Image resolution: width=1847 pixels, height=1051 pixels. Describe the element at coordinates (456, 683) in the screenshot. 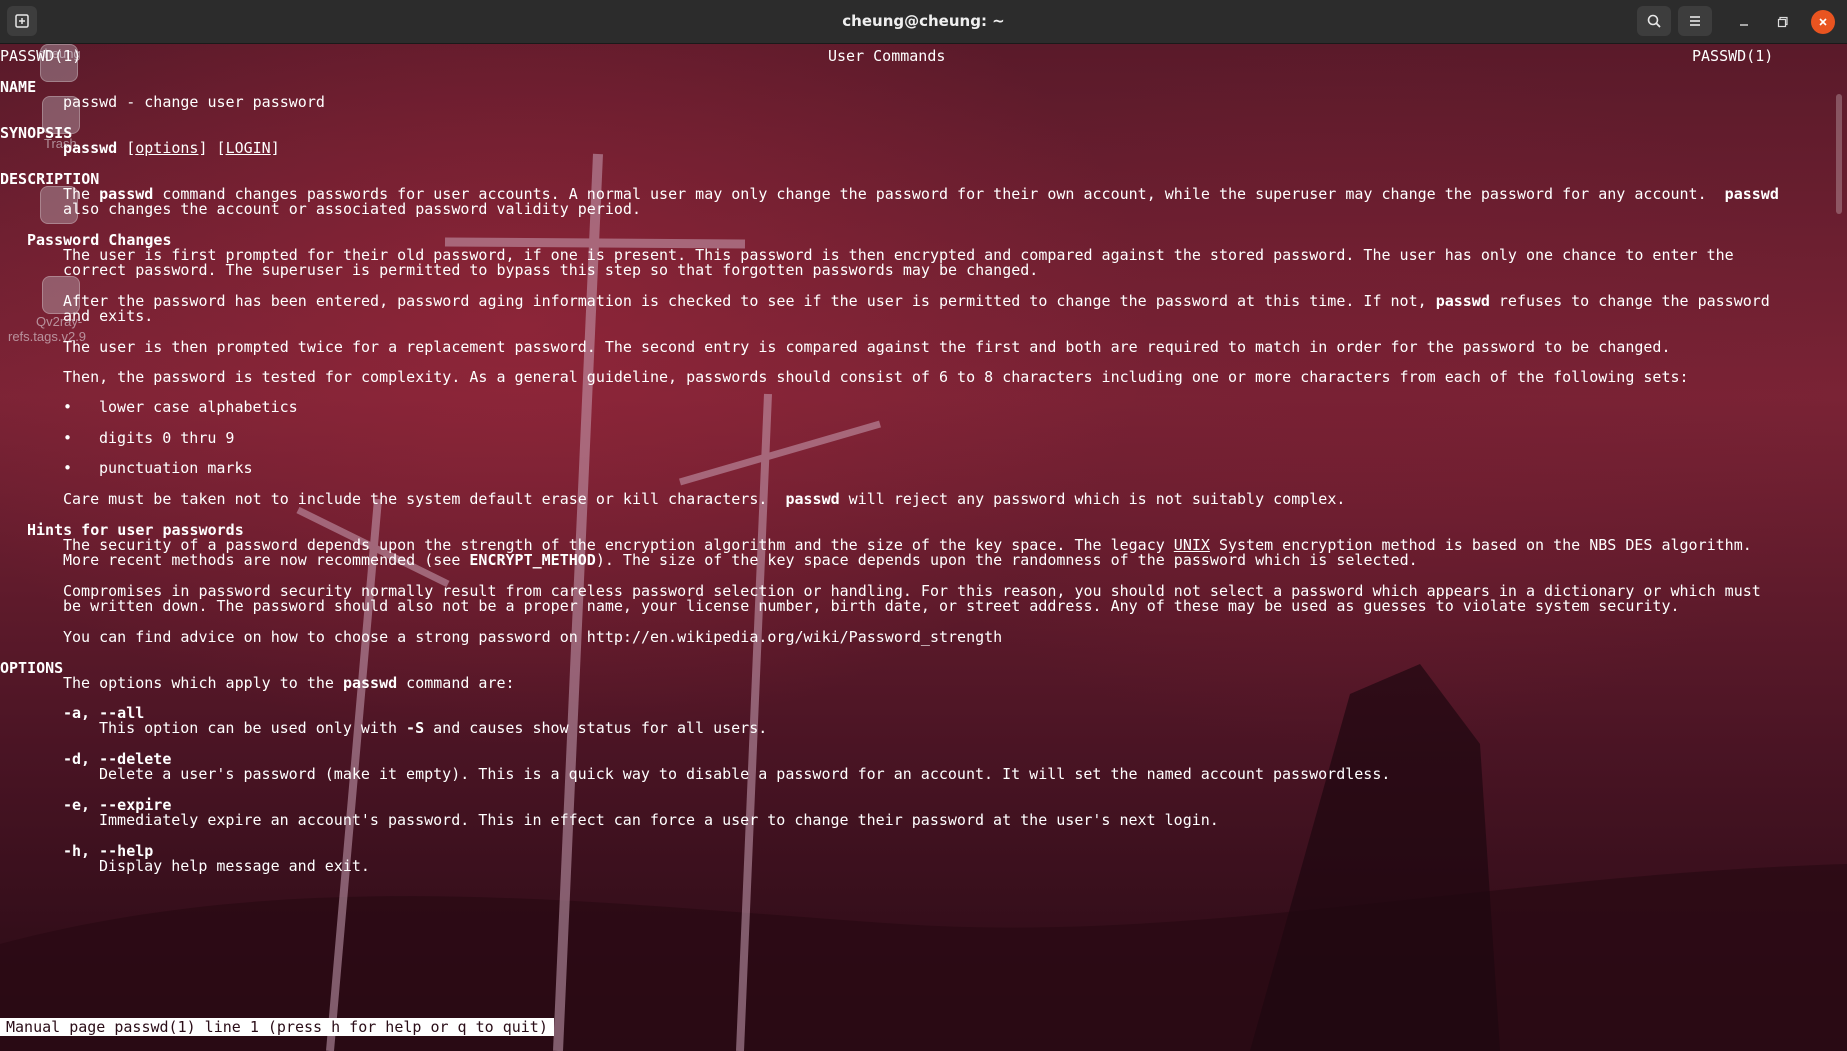

I see `text: command are:` at that location.